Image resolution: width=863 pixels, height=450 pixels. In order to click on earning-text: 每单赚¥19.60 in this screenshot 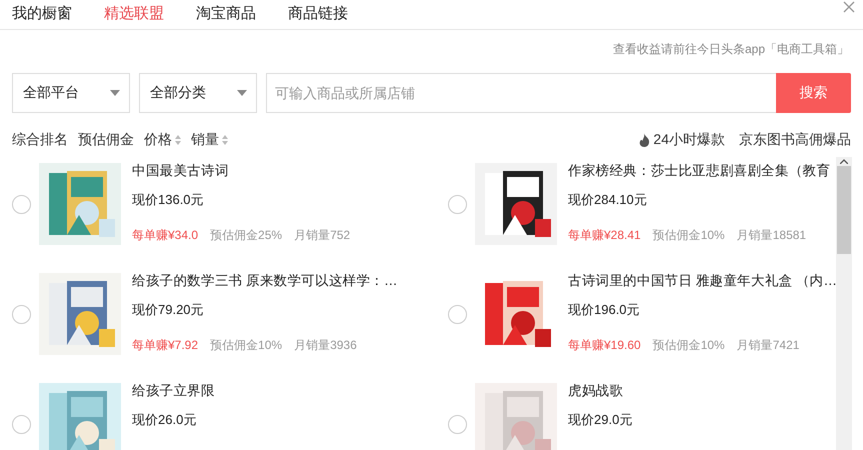, I will do `click(604, 345)`.